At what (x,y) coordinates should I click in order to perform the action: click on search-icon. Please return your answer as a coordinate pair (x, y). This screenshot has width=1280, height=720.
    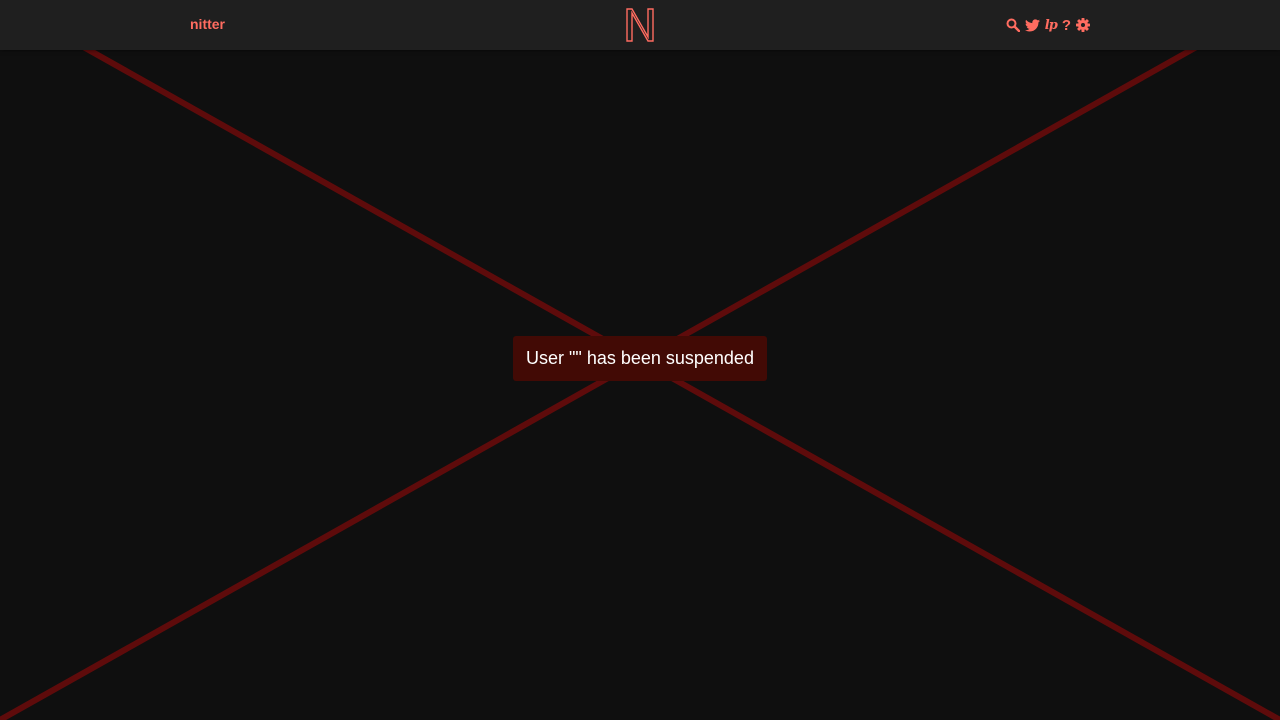
    Looking at the image, I should click on (1013, 25).